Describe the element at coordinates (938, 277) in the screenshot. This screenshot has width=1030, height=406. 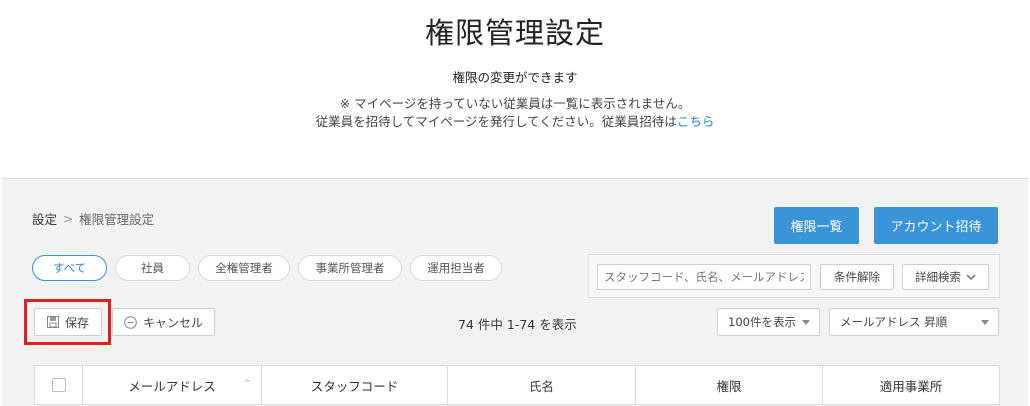
I see `advanced-search-label: 詳細検索` at that location.